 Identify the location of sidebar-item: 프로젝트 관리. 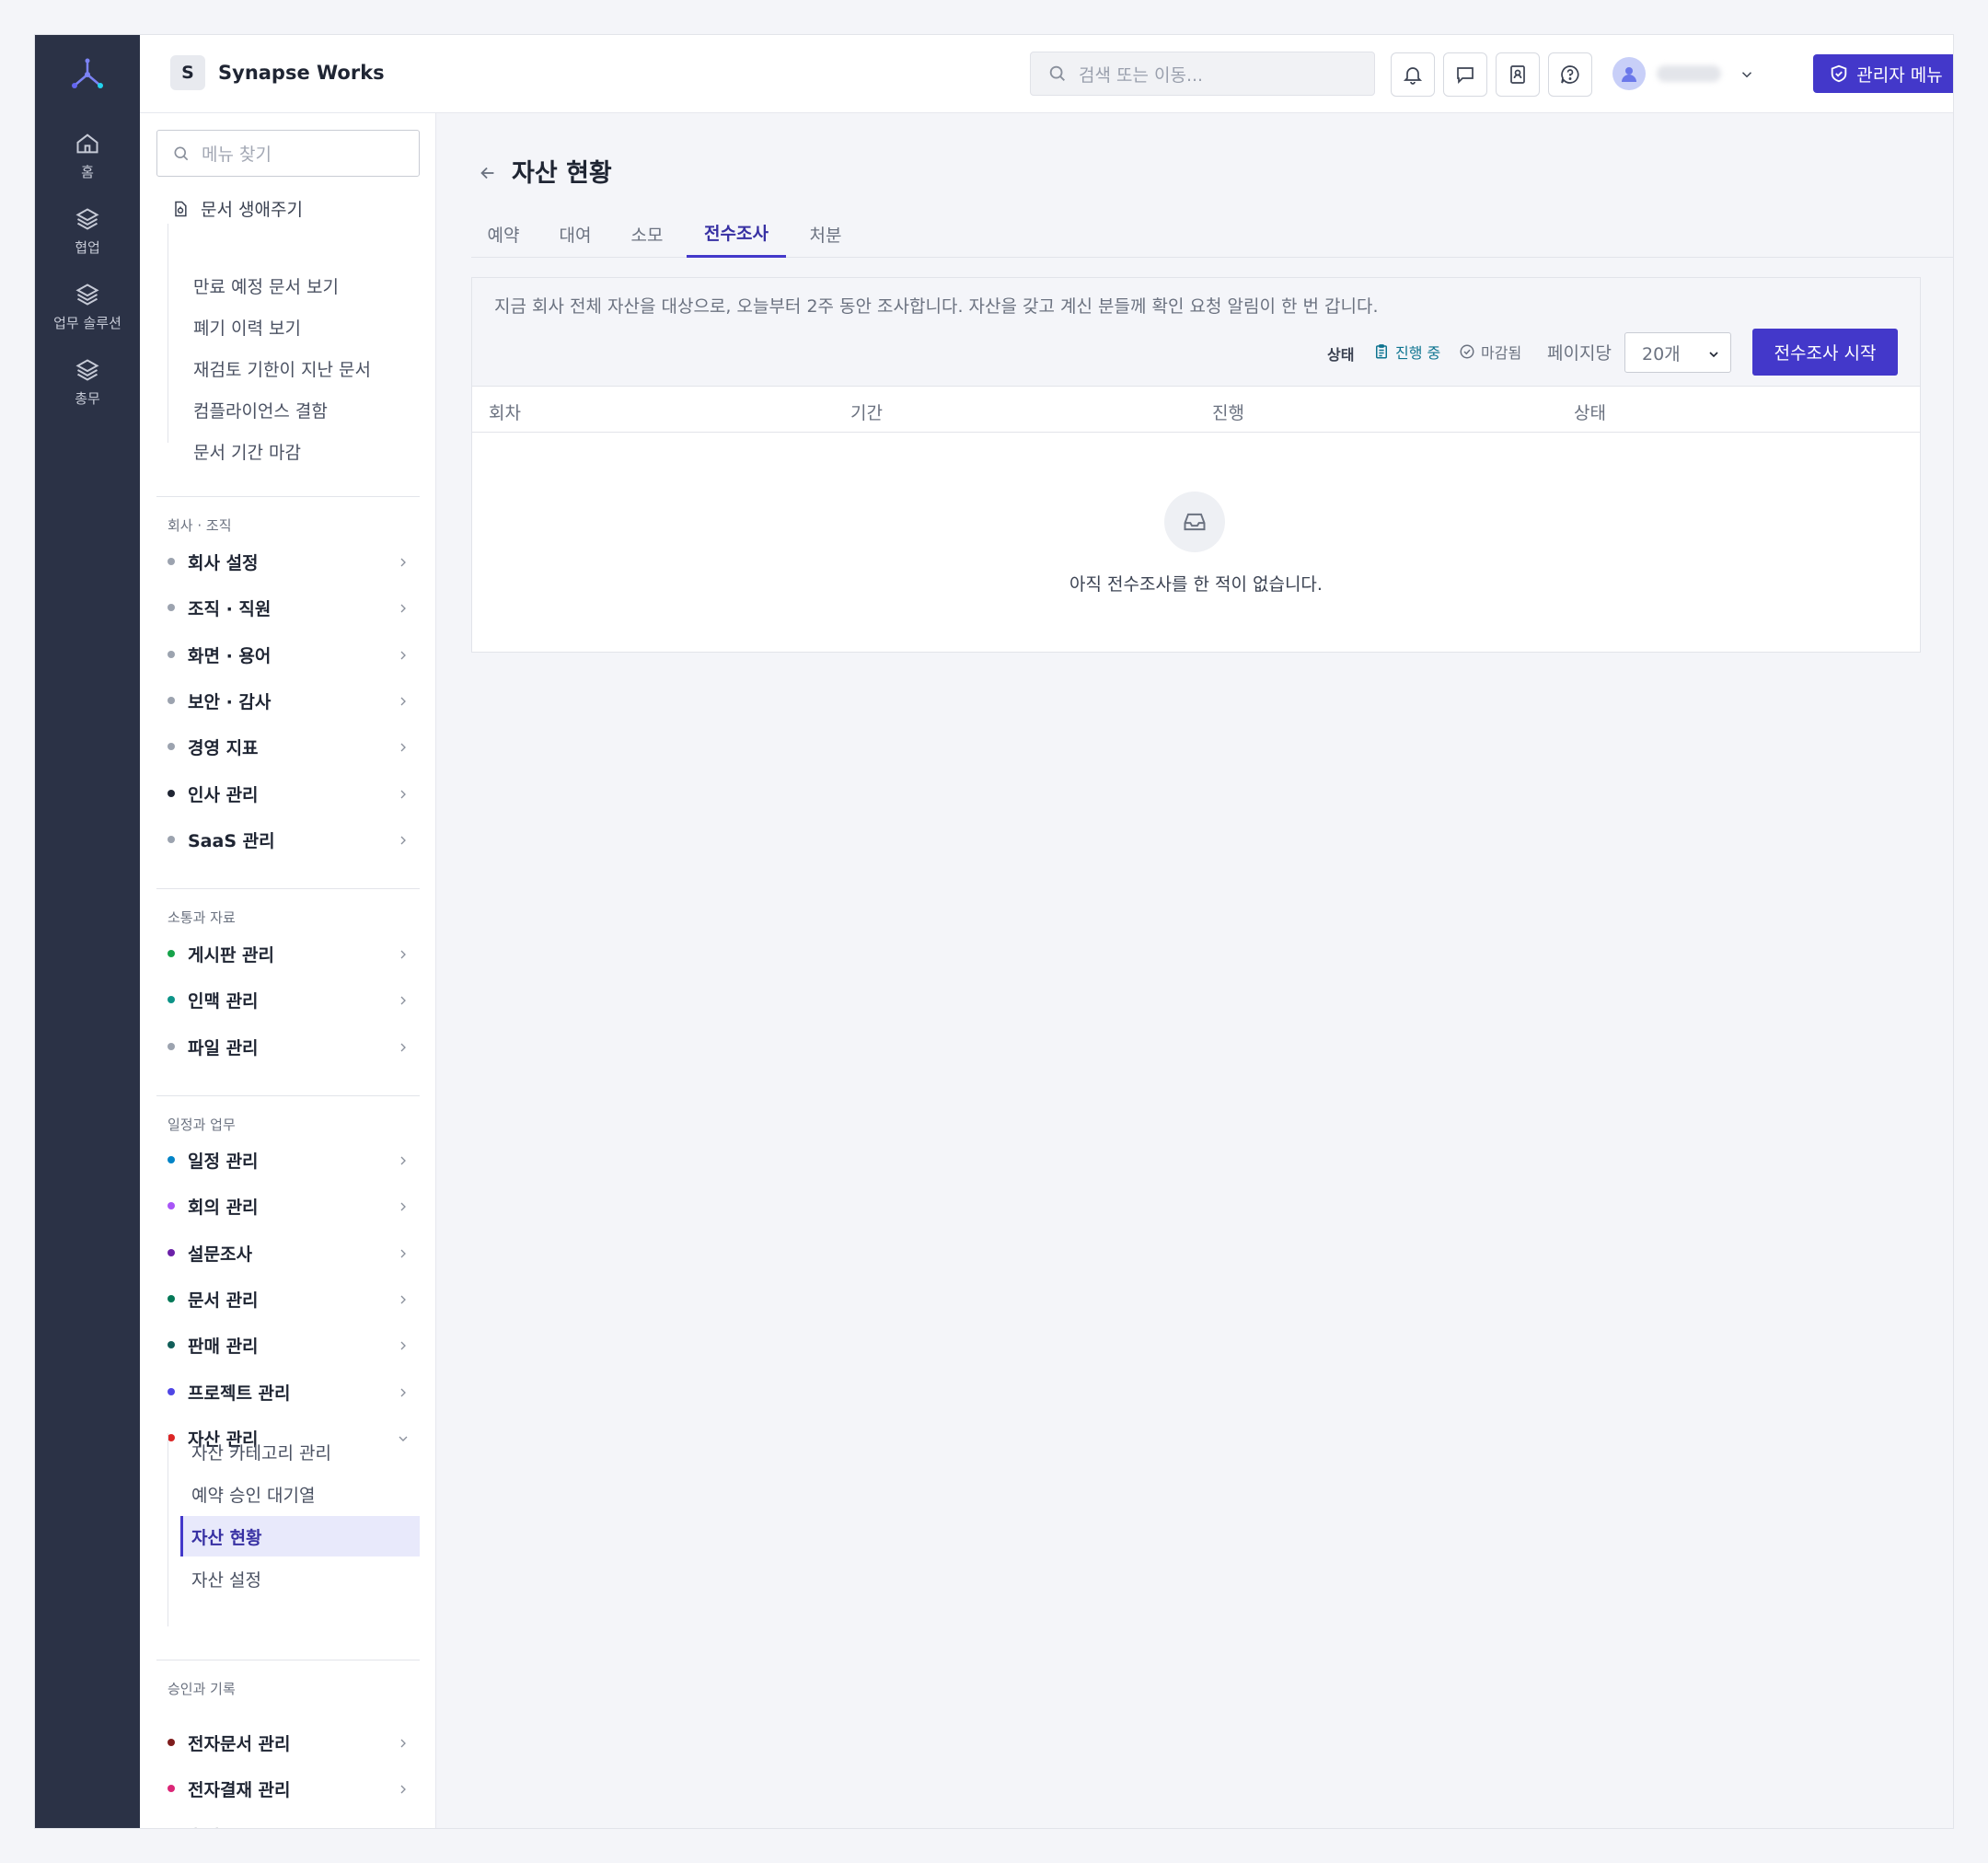
(294, 1391).